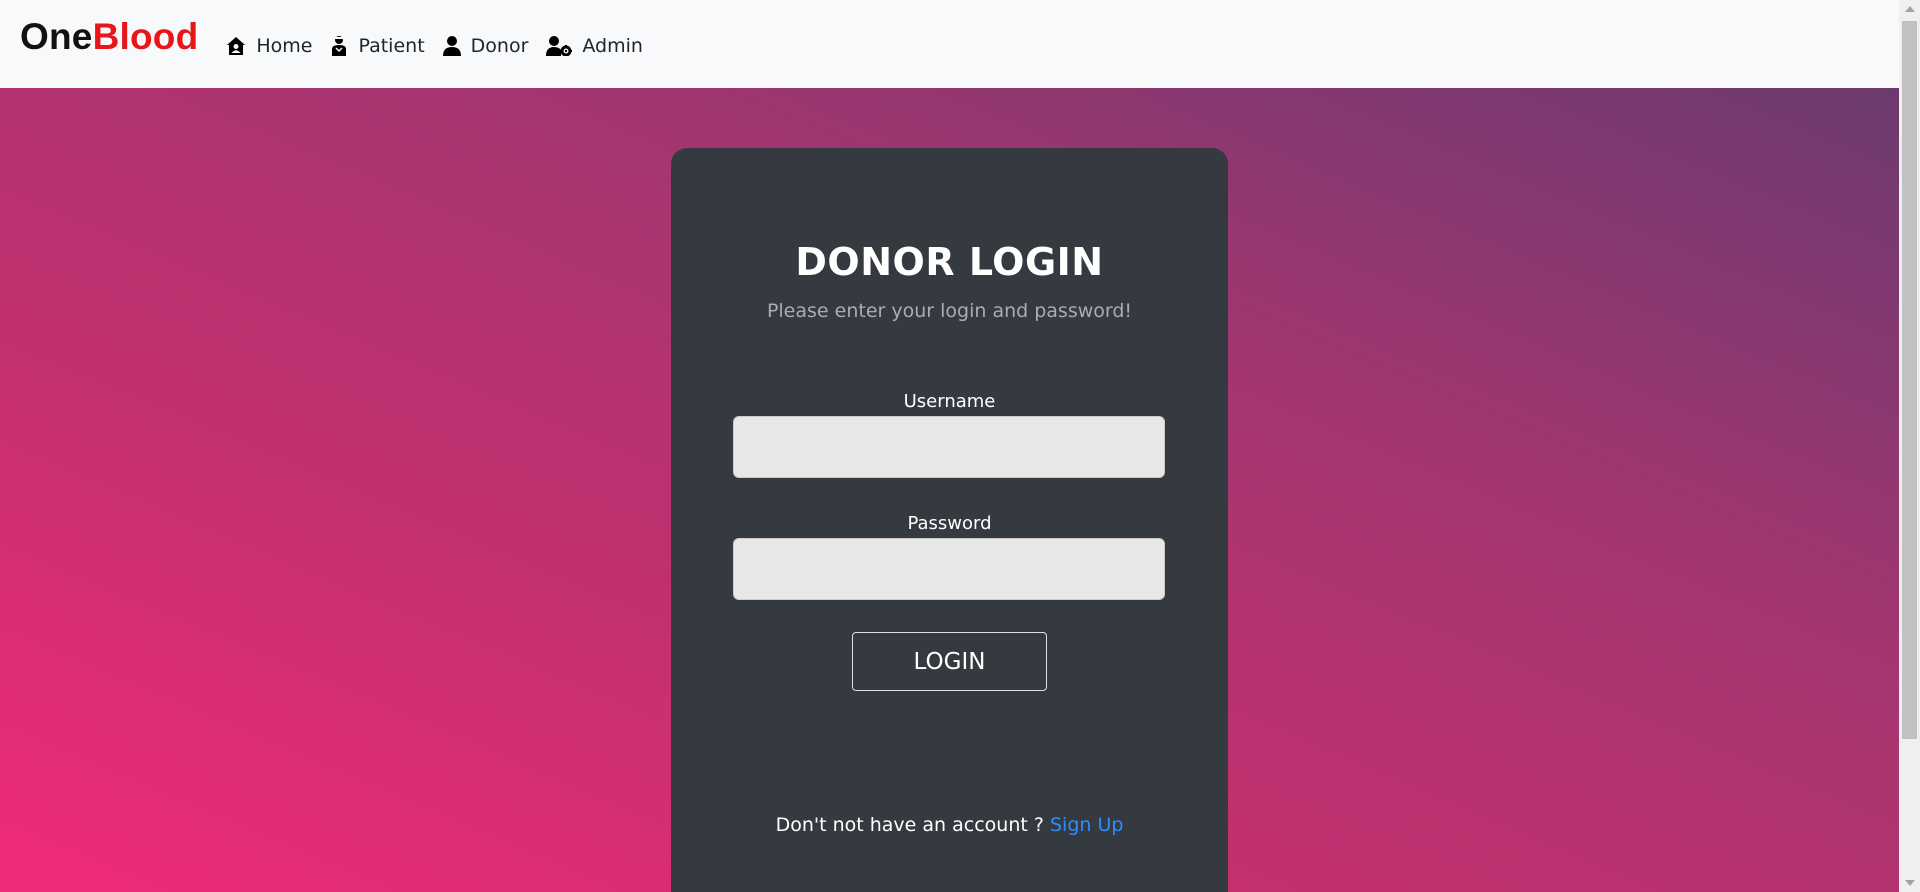  I want to click on username-label: Username, so click(949, 401).